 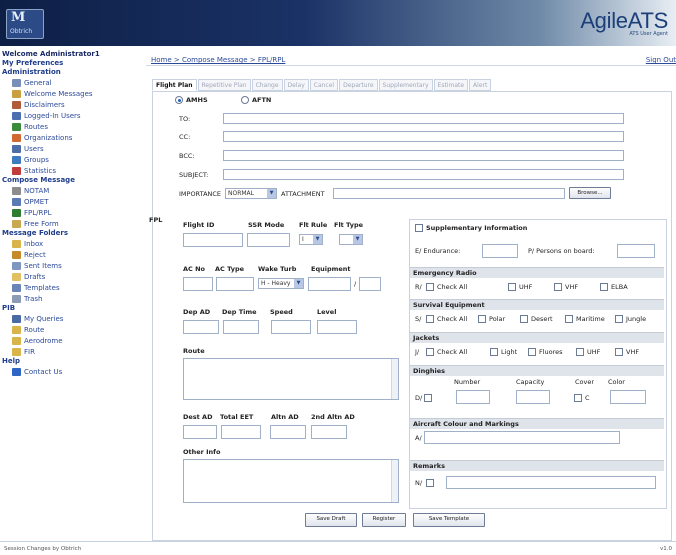 I want to click on sidebar-item-general: General, so click(x=71, y=82).